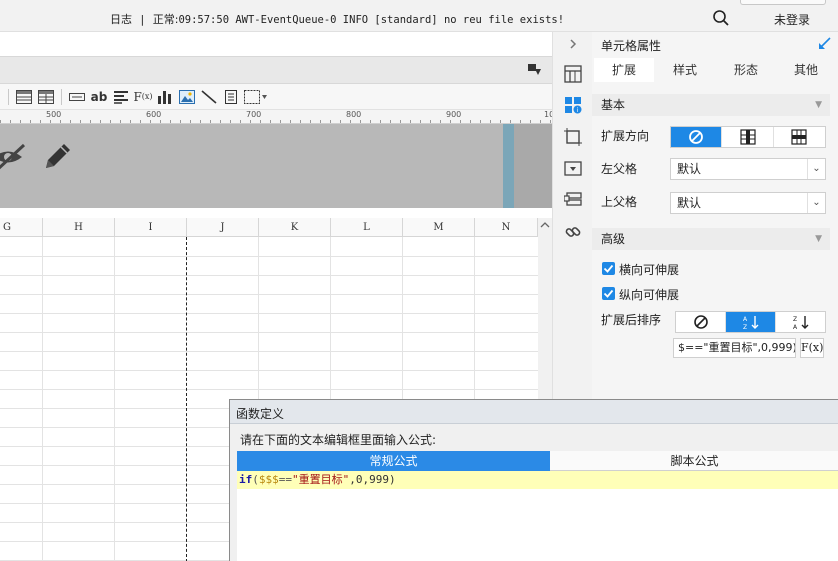 The image size is (838, 561). What do you see at coordinates (697, 137) in the screenshot?
I see `expand-none-button` at bounding box center [697, 137].